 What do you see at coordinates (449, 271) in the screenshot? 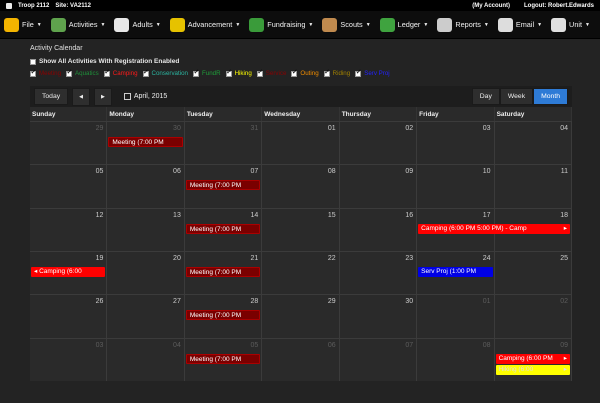
I see `event-label: Serv Proj (1:00 PM` at bounding box center [449, 271].